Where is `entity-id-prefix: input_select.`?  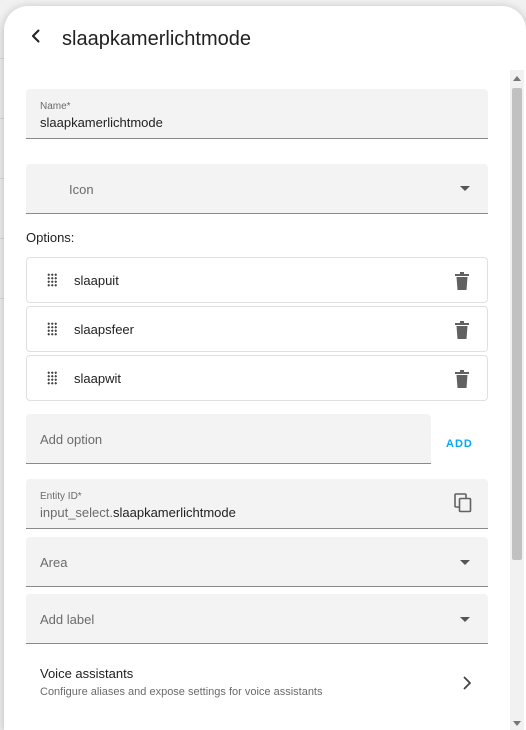 entity-id-prefix: input_select. is located at coordinates (76, 512).